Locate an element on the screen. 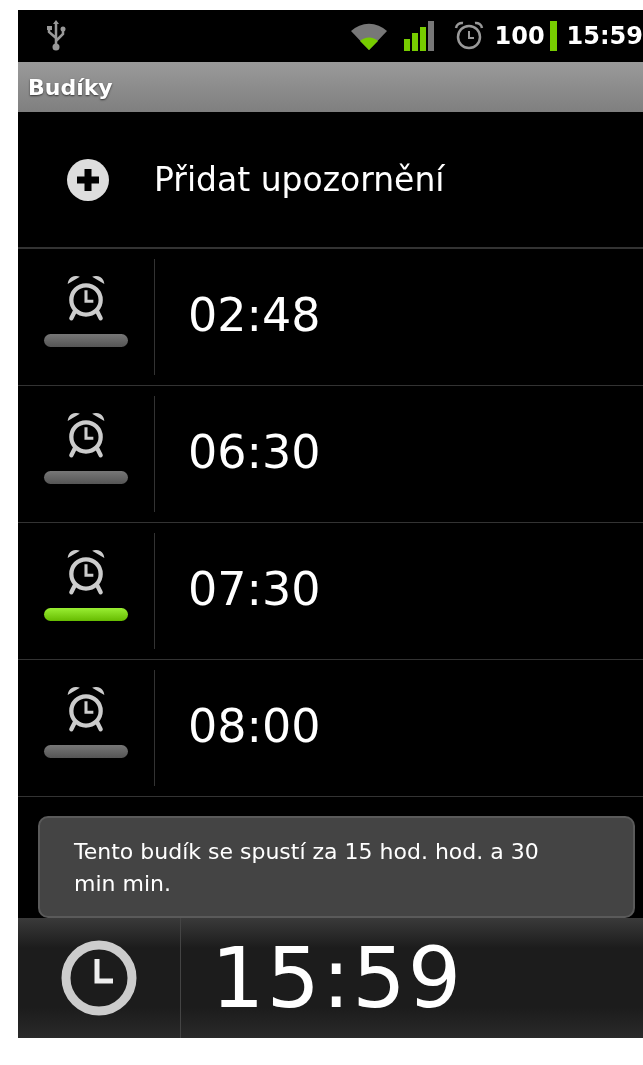 This screenshot has width=643, height=1065. toast-message: Tento budík se spustí za 15 hod. hod. a 30 min min. is located at coordinates (336, 867).